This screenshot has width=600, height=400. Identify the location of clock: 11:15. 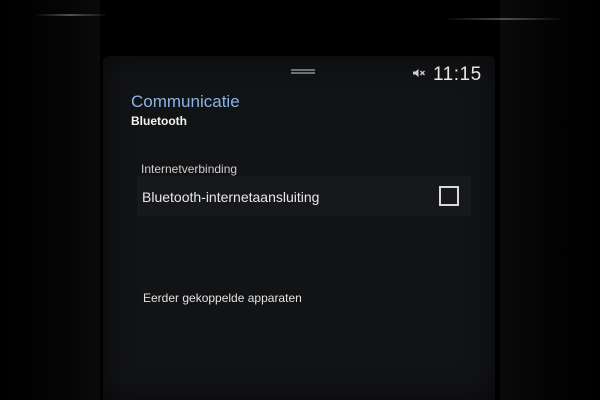
(457, 74).